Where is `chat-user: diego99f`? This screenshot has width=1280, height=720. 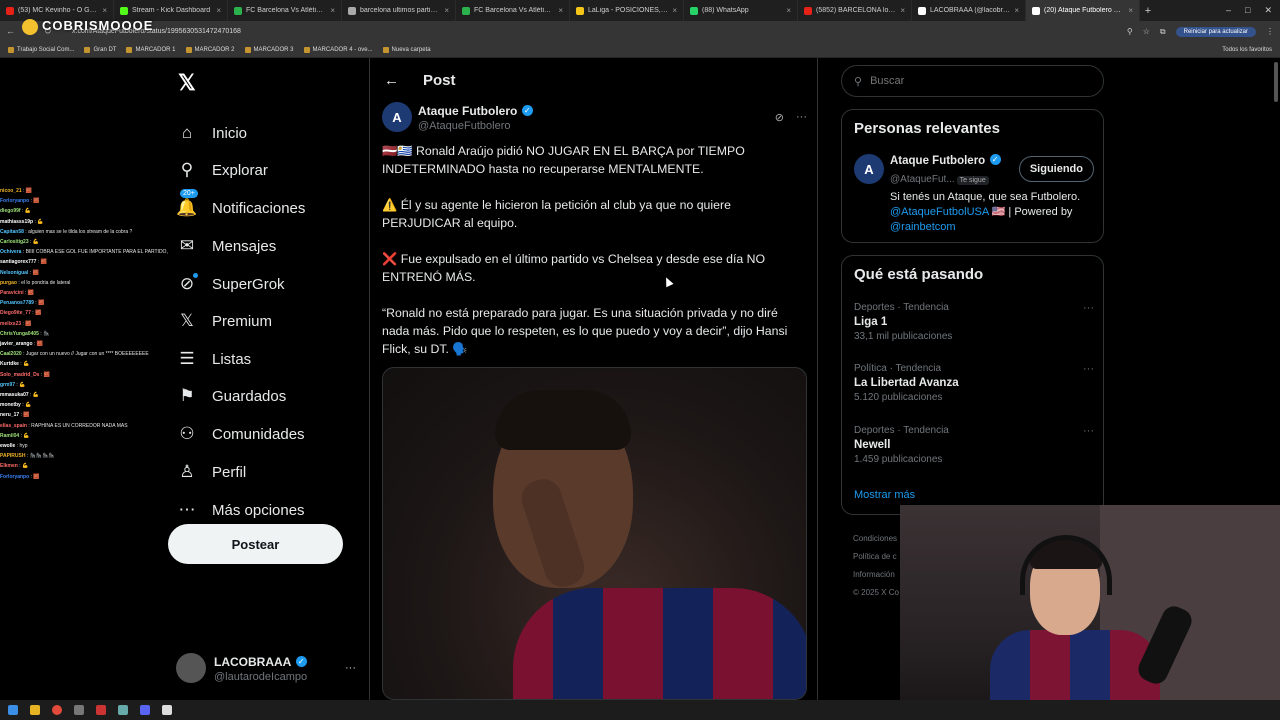
chat-user: diego99f is located at coordinates (10, 211).